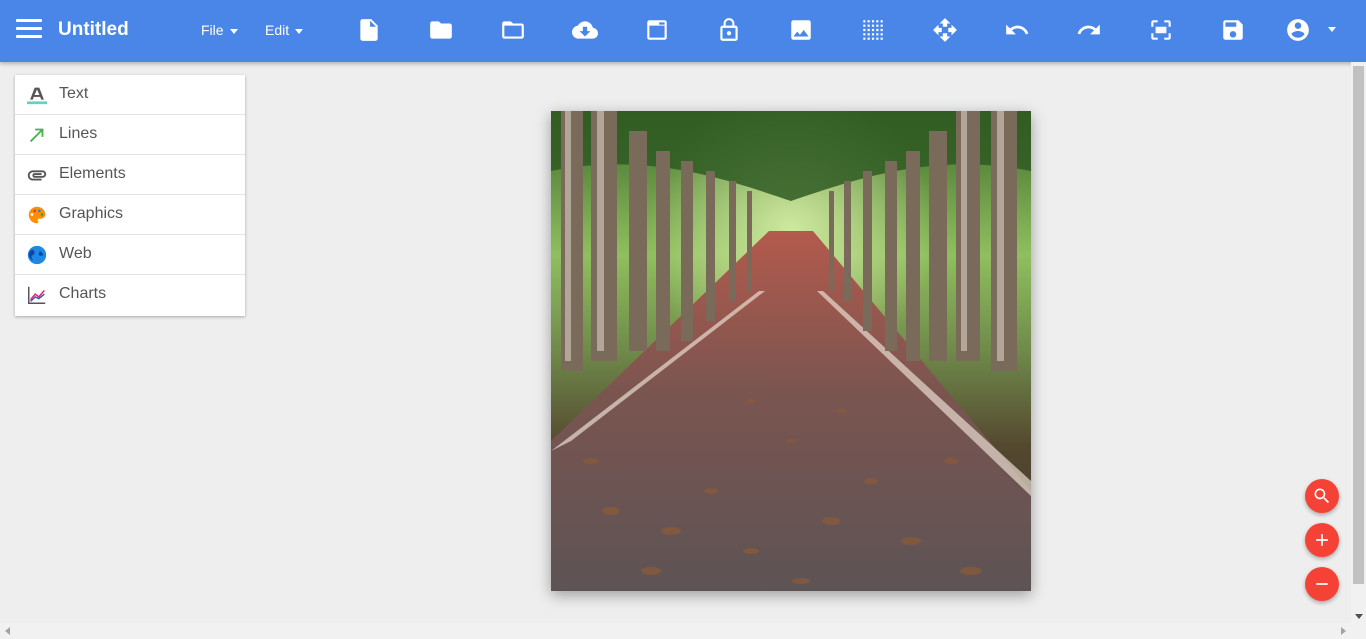 The width and height of the screenshot is (1366, 639). What do you see at coordinates (37, 255) in the screenshot?
I see `globe-icon` at bounding box center [37, 255].